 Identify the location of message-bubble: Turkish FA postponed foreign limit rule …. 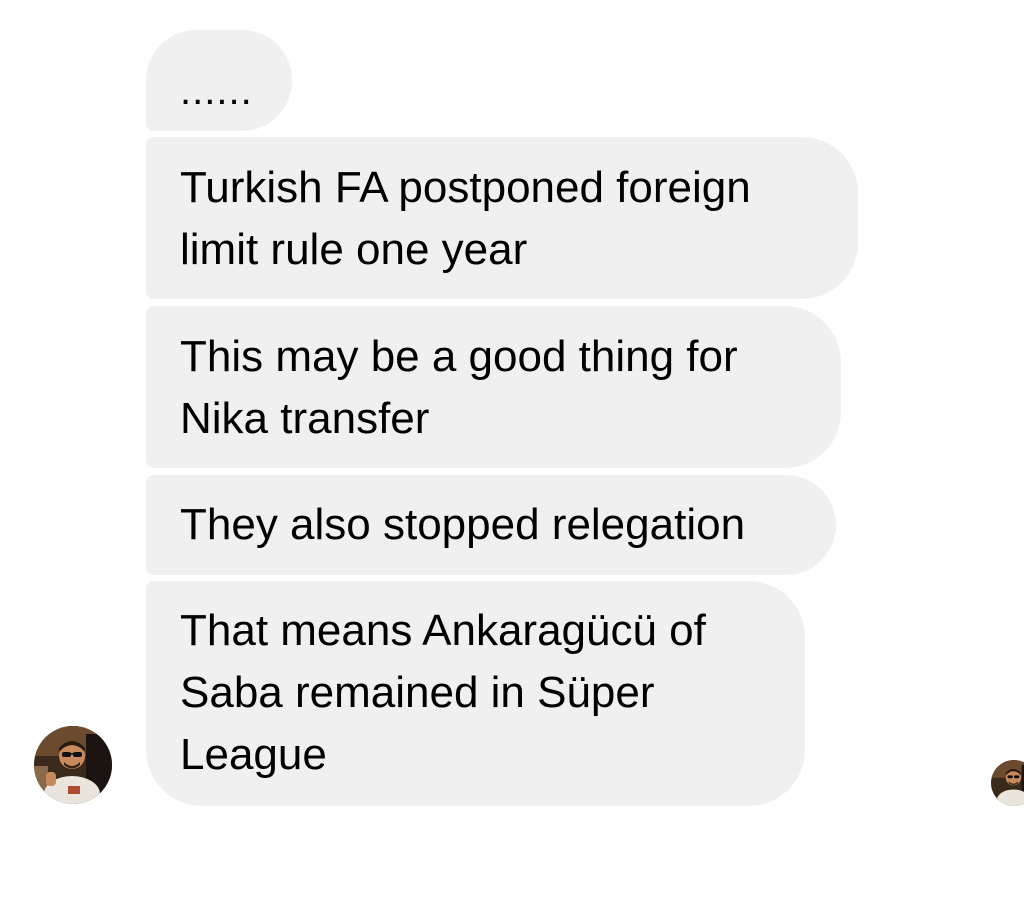
(502, 218).